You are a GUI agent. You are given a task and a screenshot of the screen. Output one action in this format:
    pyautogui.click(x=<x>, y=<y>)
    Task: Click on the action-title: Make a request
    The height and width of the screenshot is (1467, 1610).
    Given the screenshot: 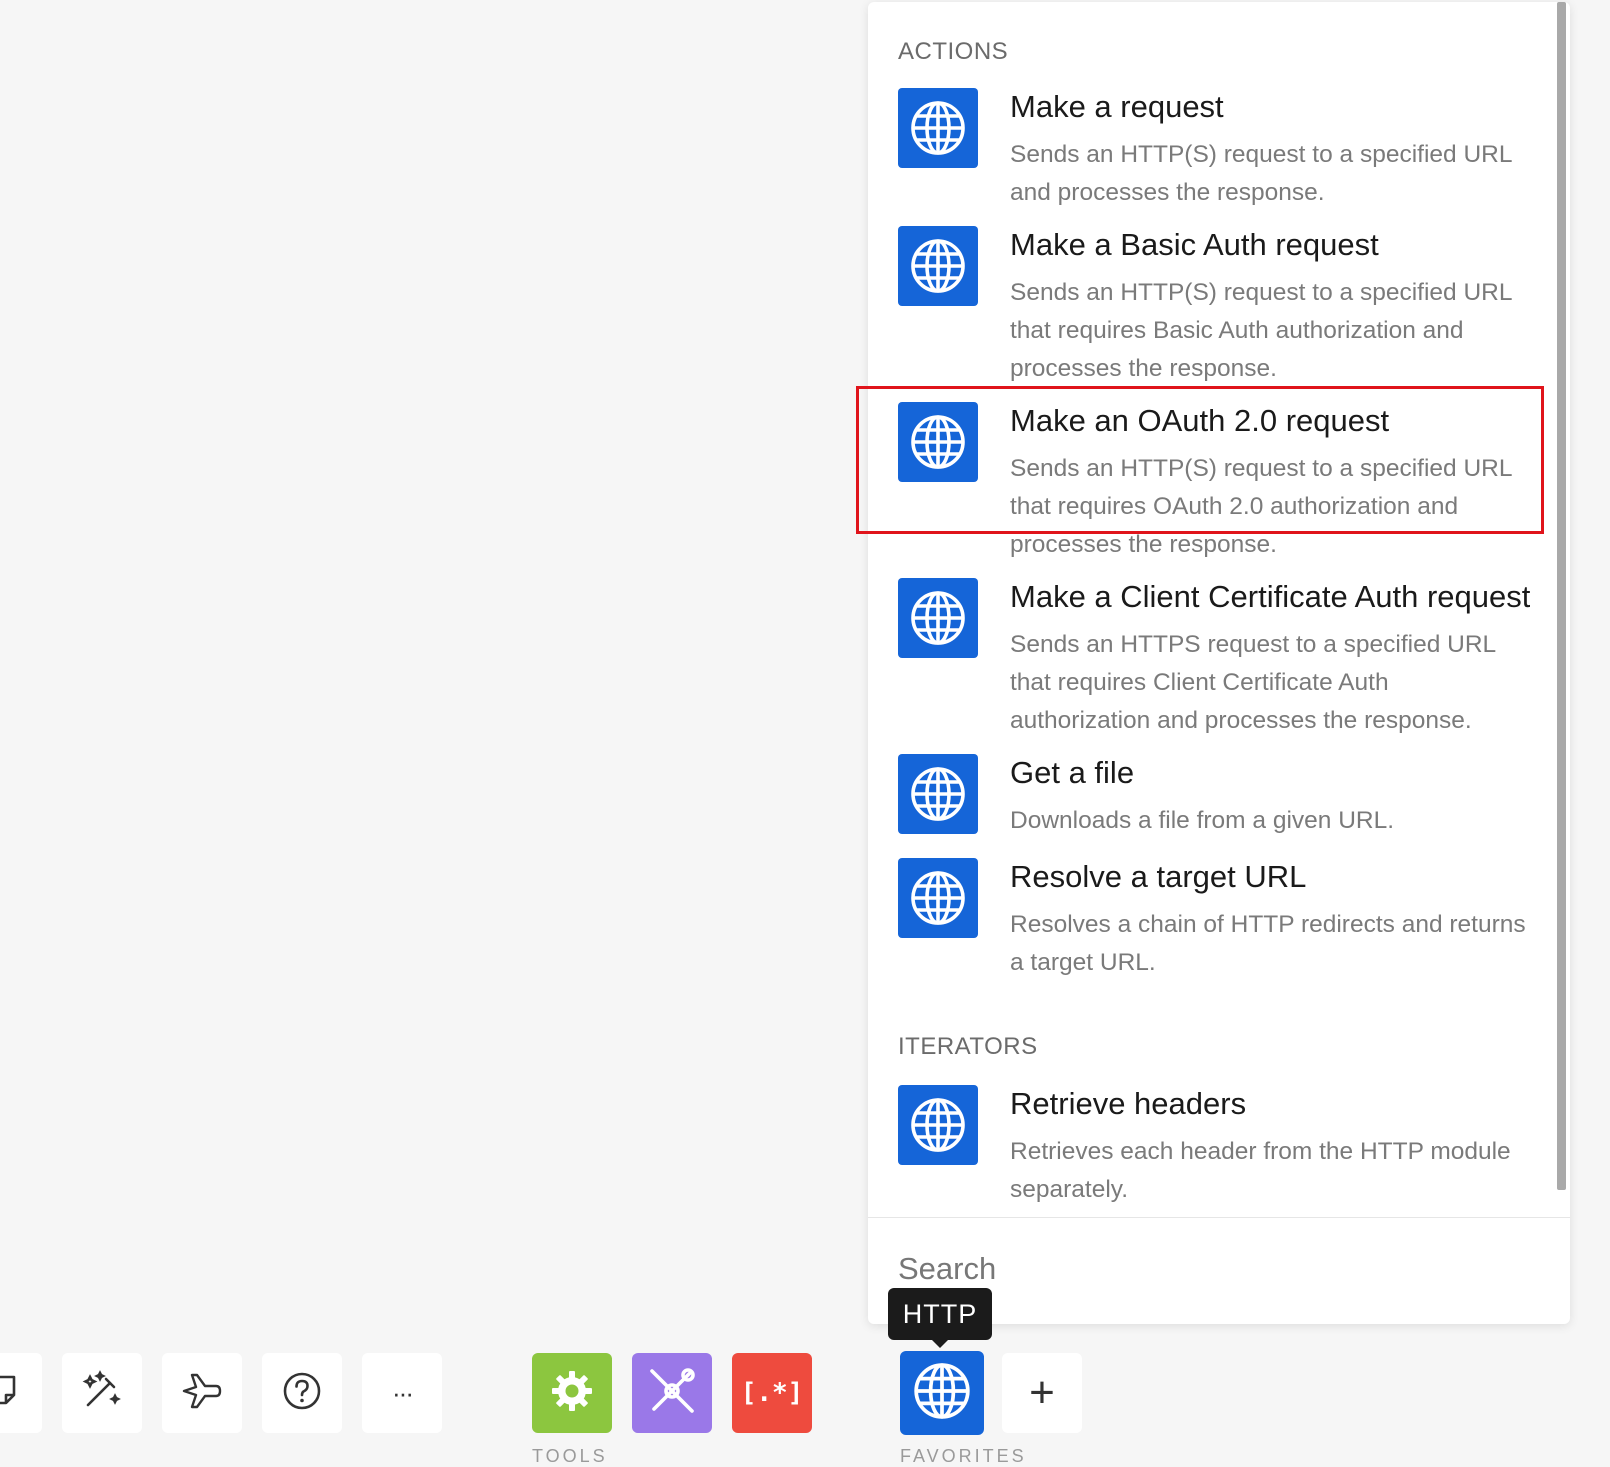 What is the action you would take?
    pyautogui.click(x=1117, y=106)
    